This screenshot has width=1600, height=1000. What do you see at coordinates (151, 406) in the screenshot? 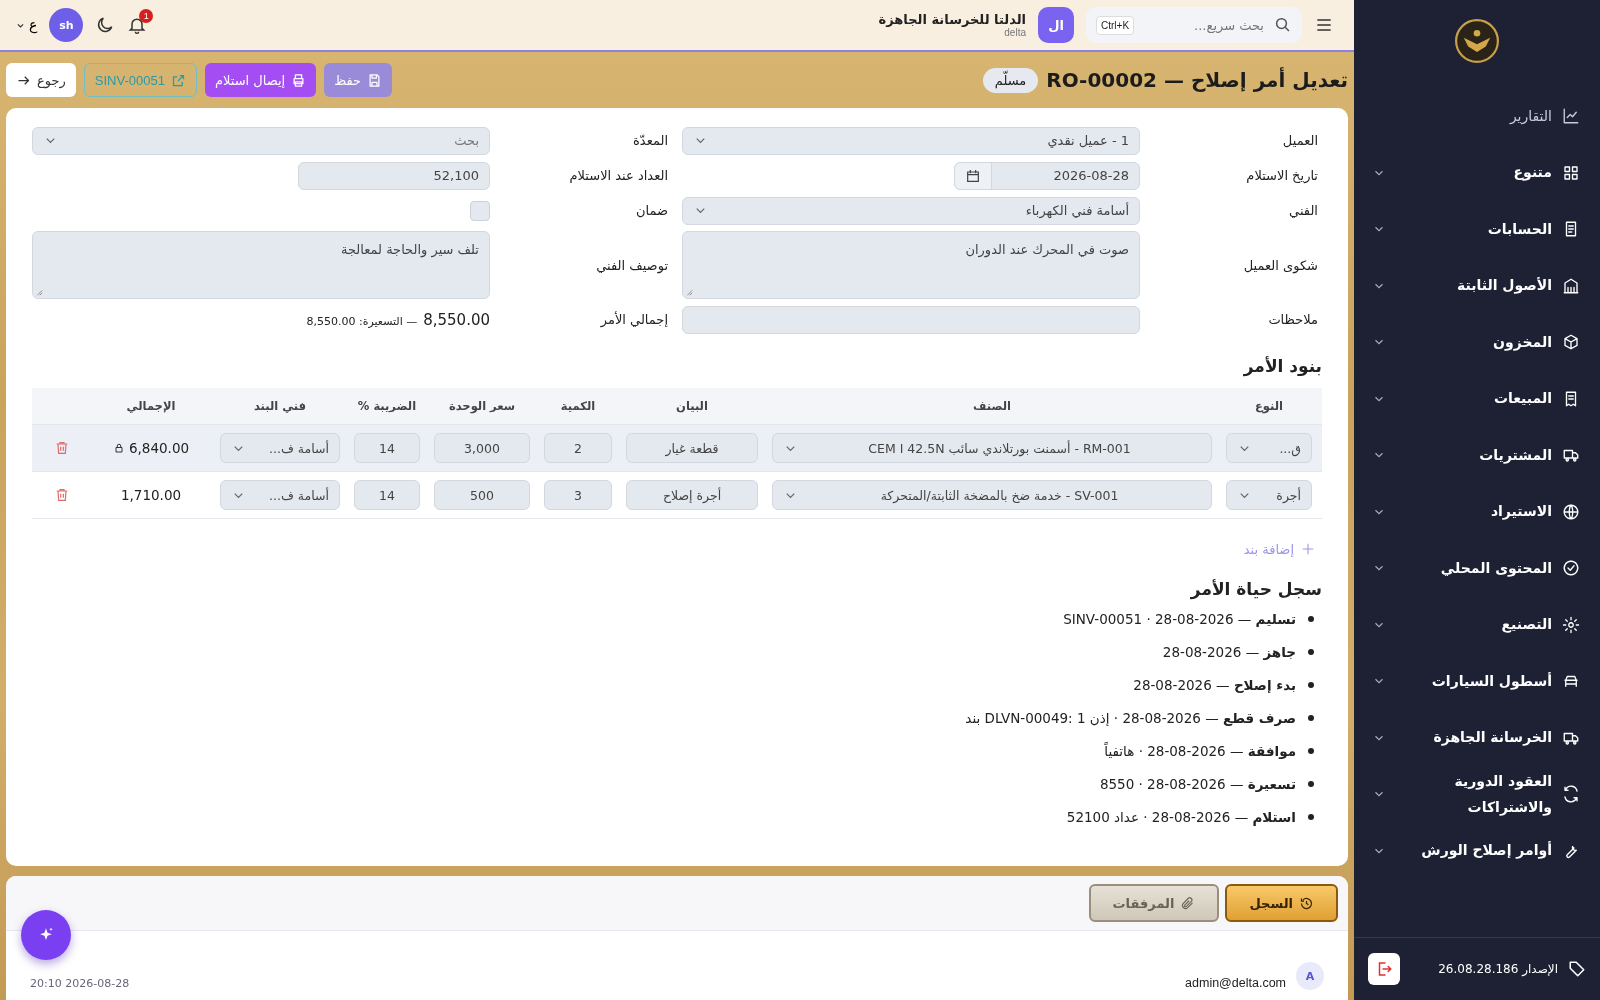
I see `column-header: الإجمالي` at bounding box center [151, 406].